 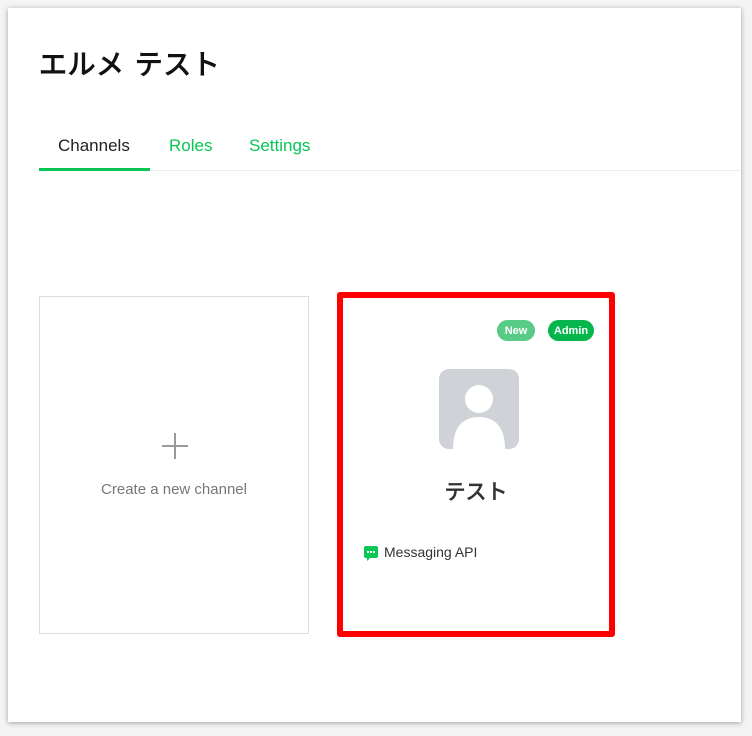 I want to click on tab-channels: Channels, so click(x=94, y=146).